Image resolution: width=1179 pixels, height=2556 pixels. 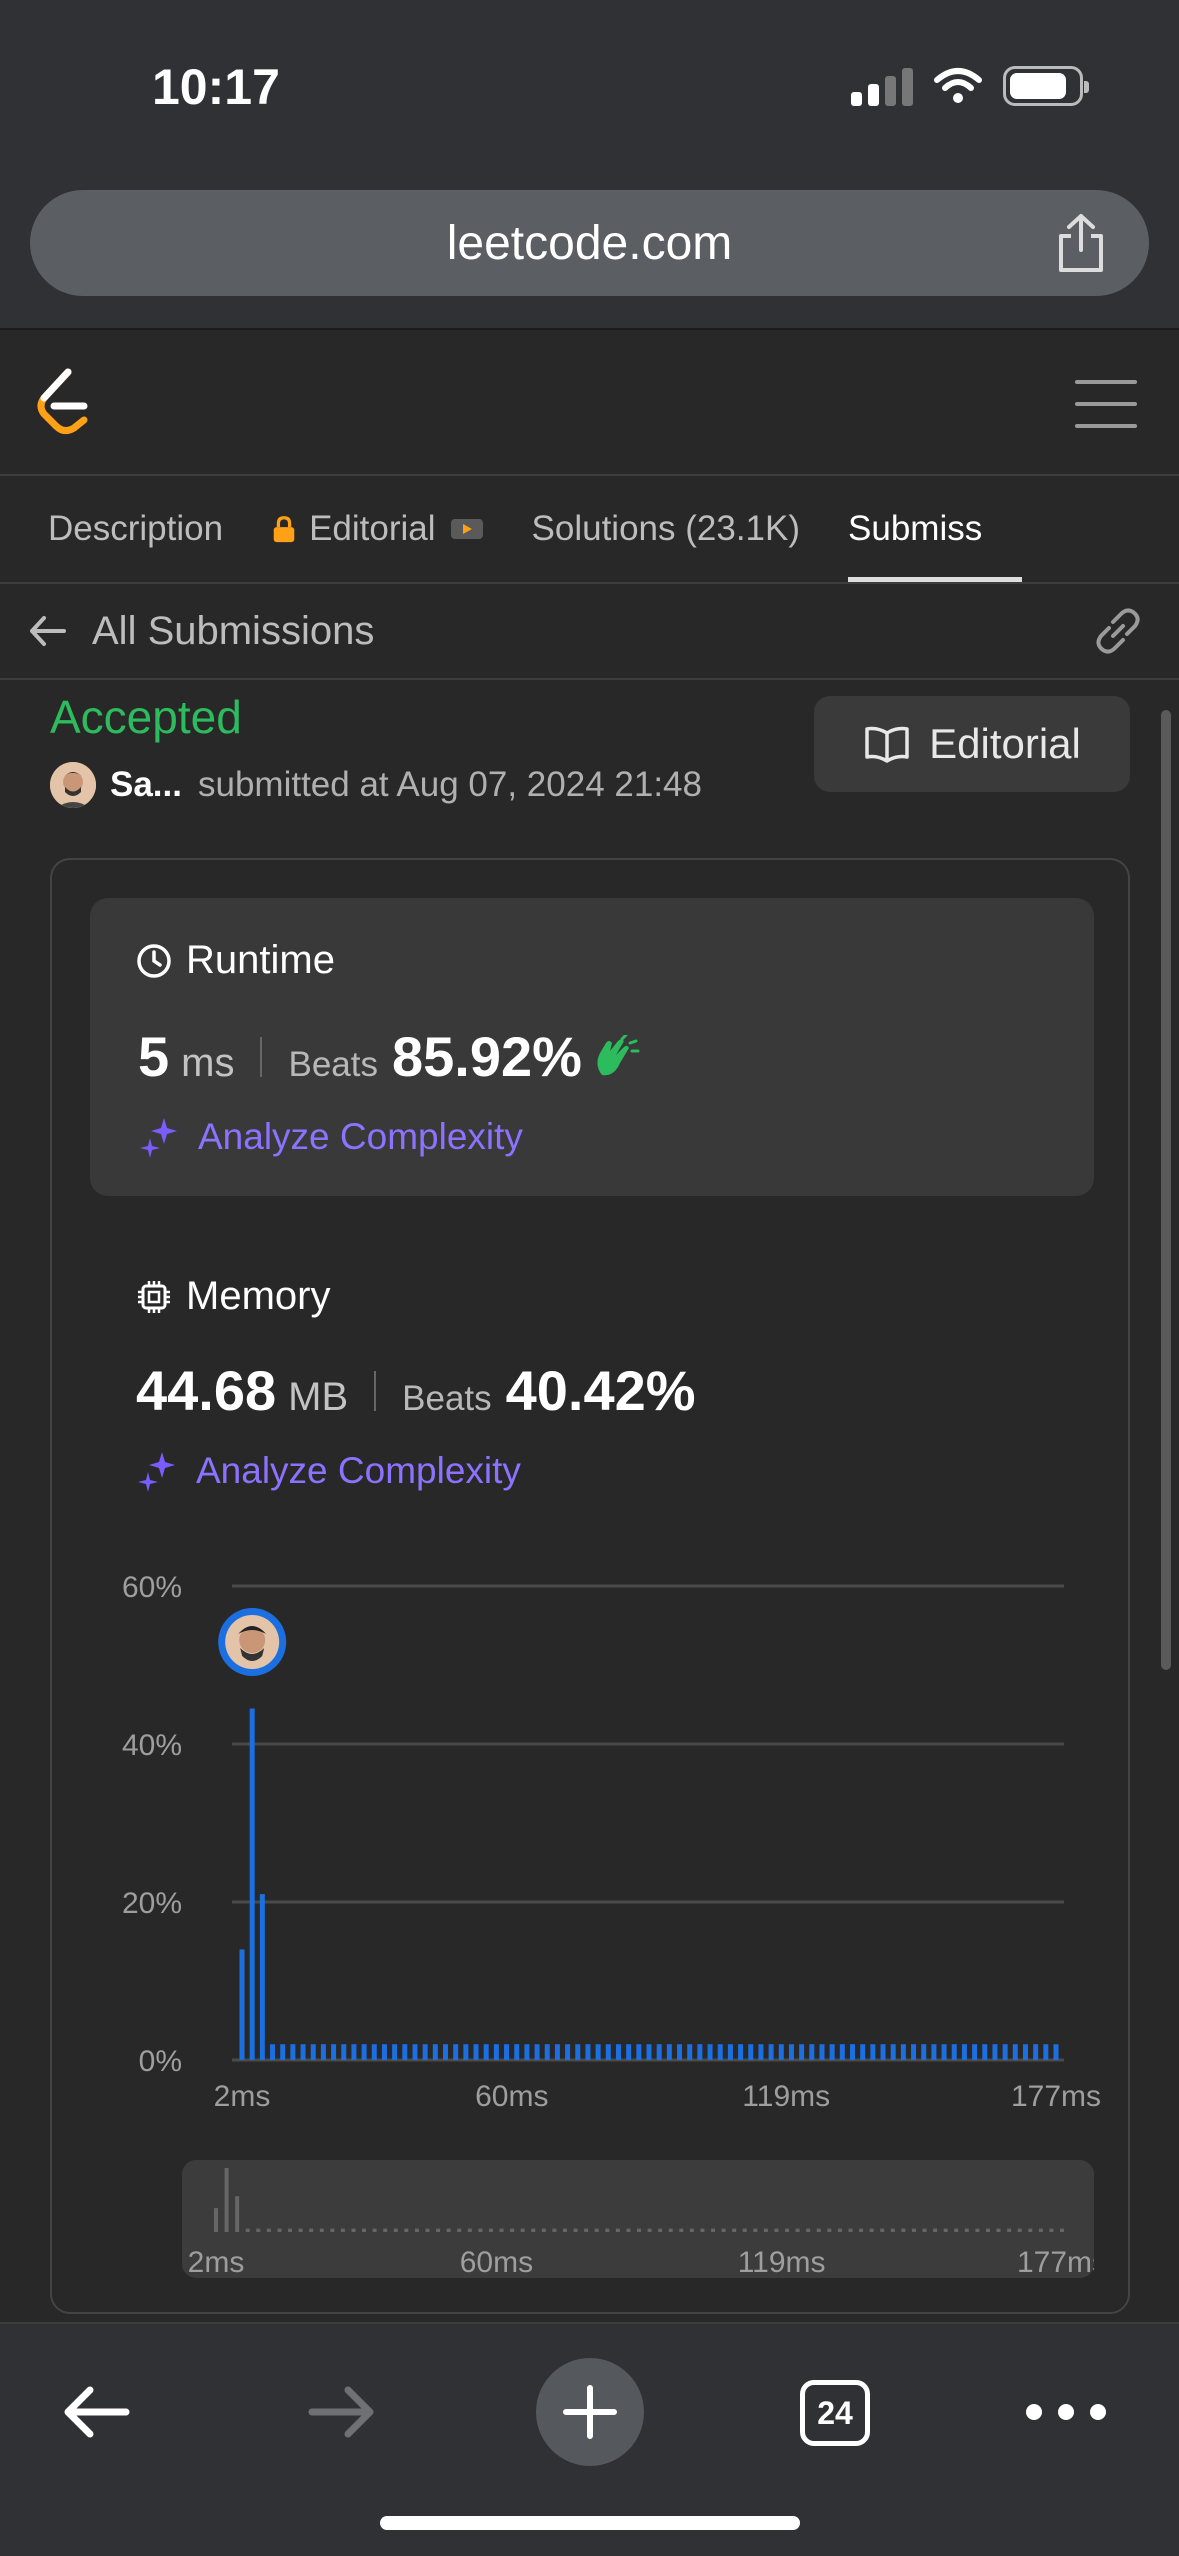 What do you see at coordinates (1166, 1190) in the screenshot?
I see `scrollbar` at bounding box center [1166, 1190].